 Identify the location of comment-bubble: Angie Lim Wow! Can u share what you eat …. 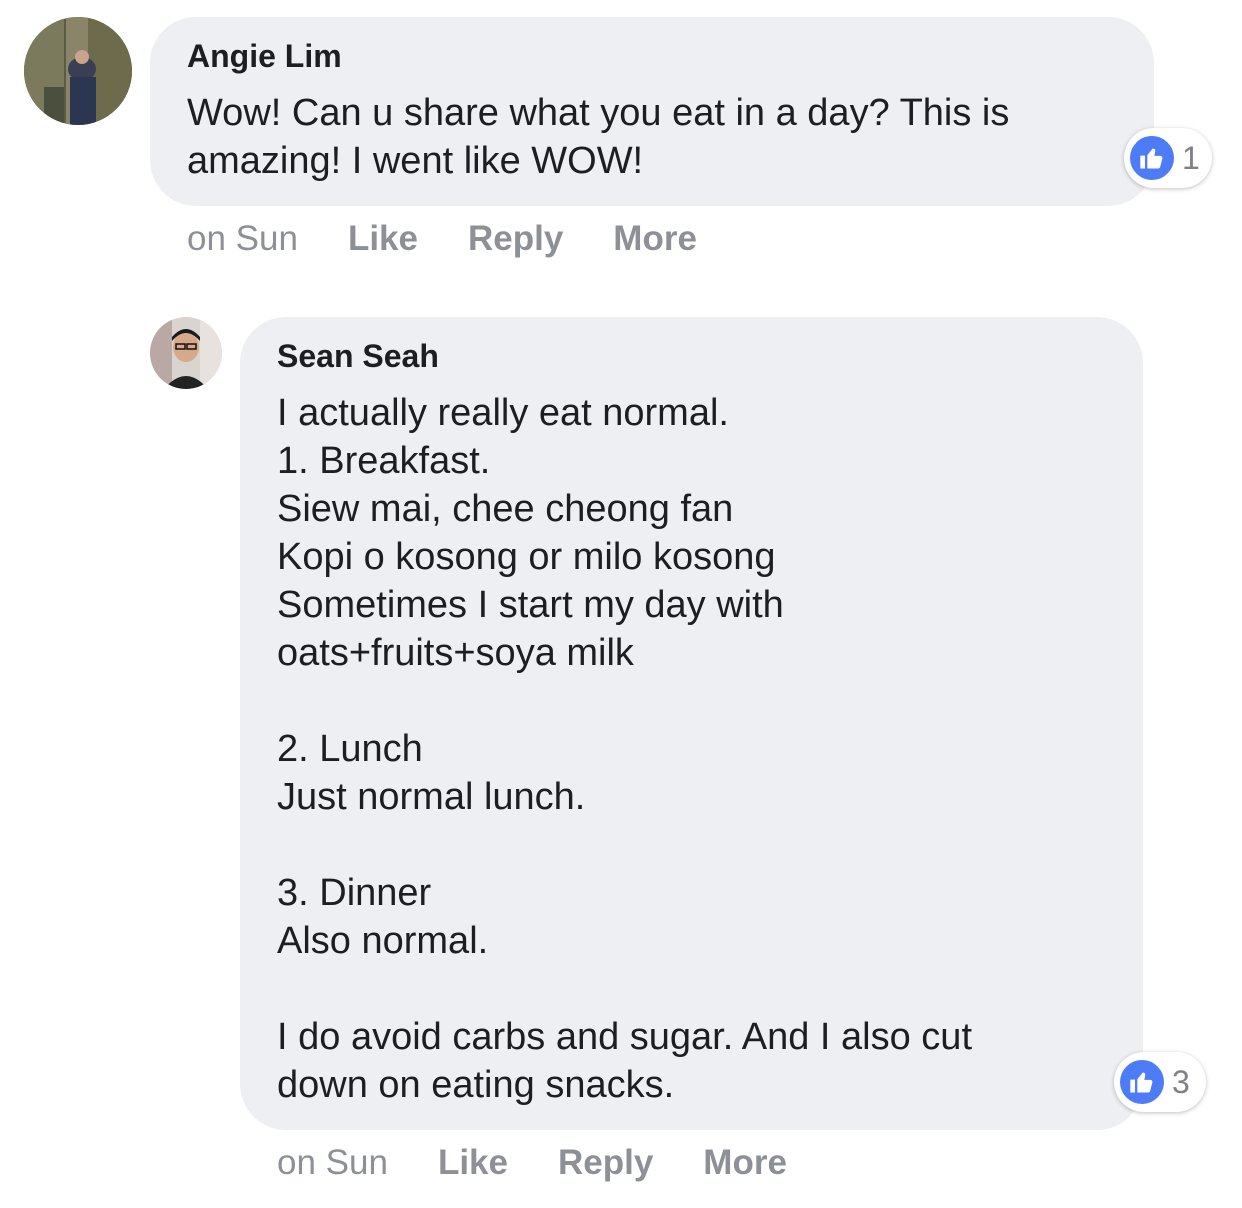
(652, 111).